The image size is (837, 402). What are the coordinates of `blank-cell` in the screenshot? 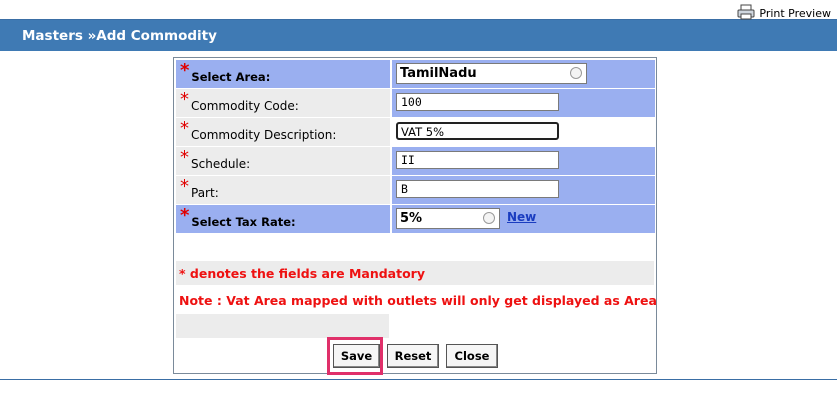 It's located at (282, 326).